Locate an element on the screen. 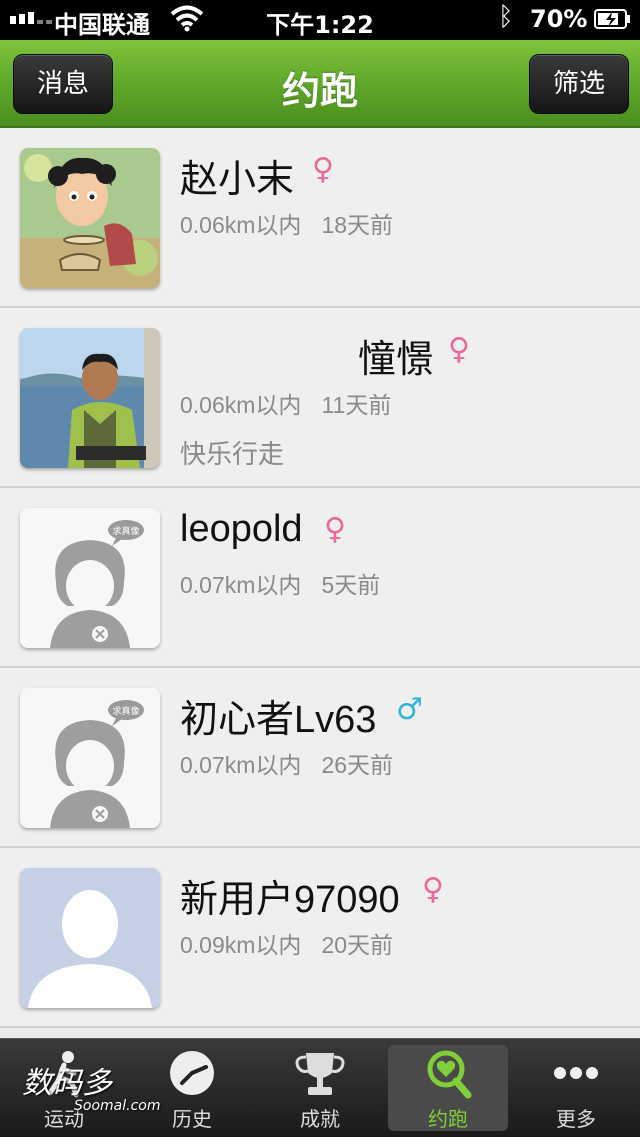 The height and width of the screenshot is (1137, 640). user-meta: 0.06km以内 18天前 is located at coordinates (286, 223).